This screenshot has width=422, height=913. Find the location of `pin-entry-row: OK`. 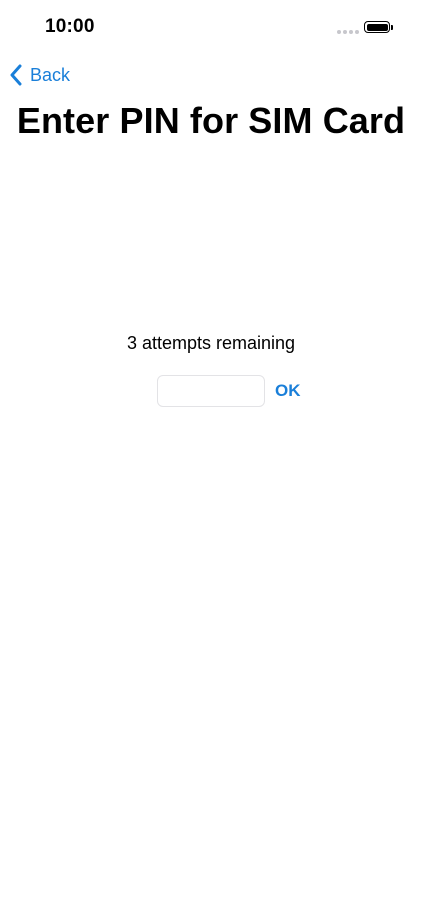

pin-entry-row: OK is located at coordinates (229, 391).